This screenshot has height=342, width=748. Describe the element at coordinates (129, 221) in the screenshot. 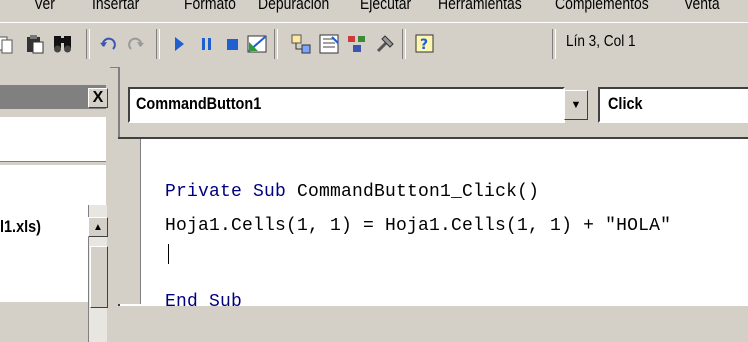

I see `margin-indicator-bar` at that location.